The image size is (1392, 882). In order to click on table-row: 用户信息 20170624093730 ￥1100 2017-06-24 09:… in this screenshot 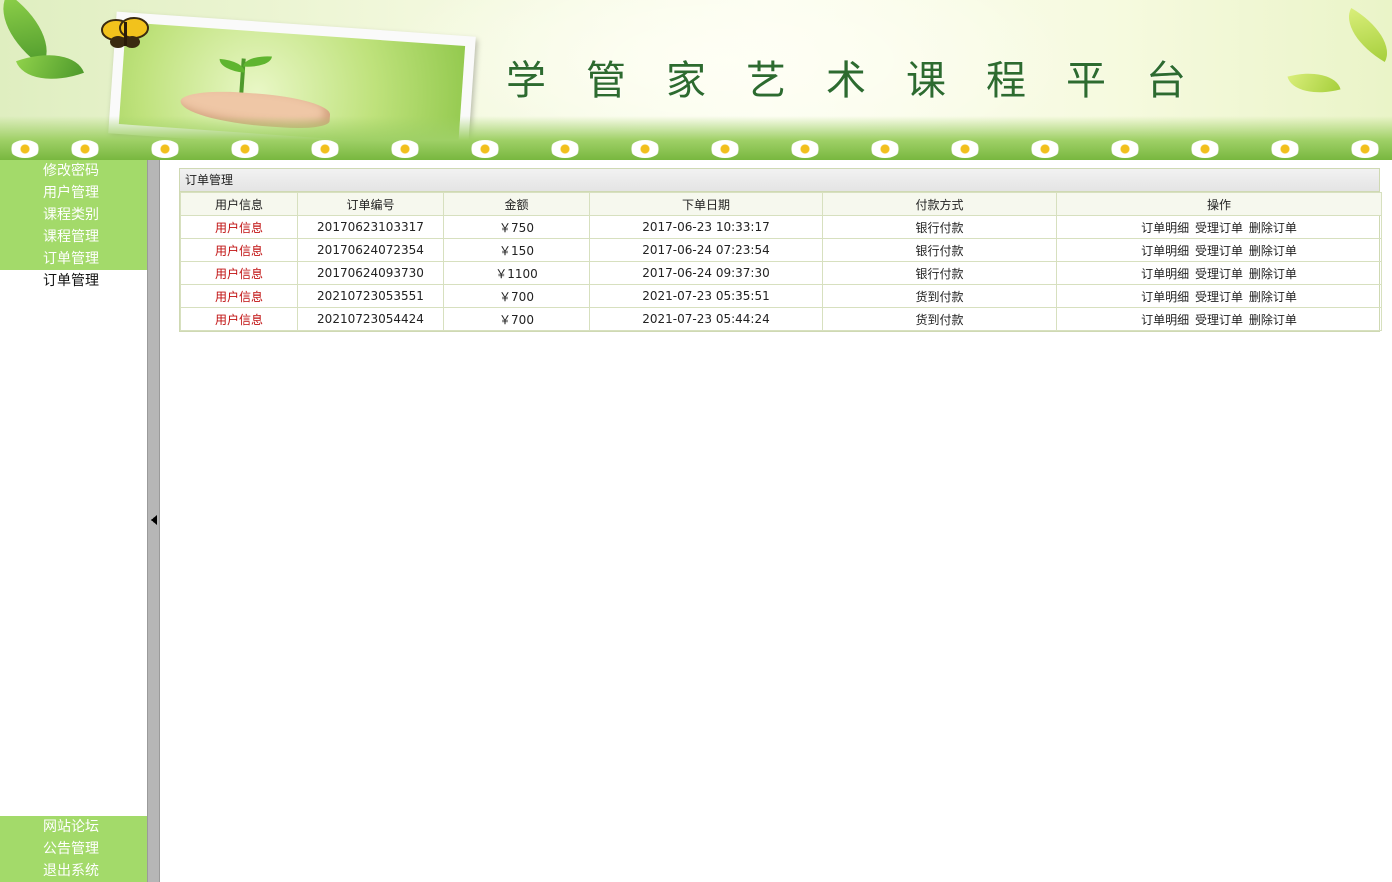, I will do `click(781, 273)`.